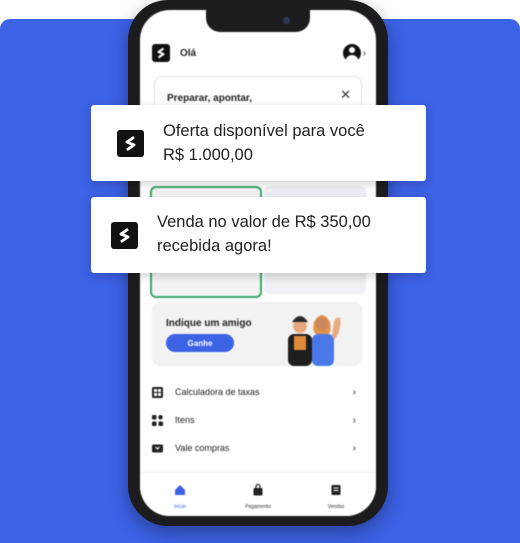  I want to click on camera-icon, so click(286, 20).